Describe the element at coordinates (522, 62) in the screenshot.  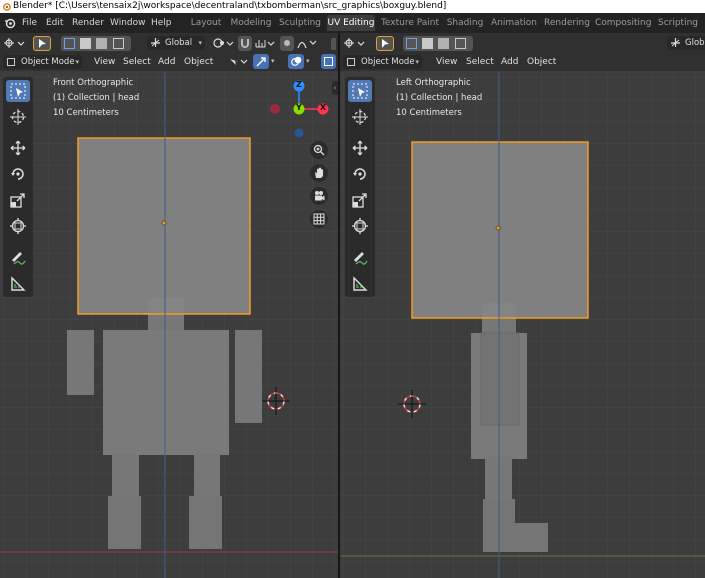
I see `right-viewport-header: Object Mode ▾ View Select Add Object` at that location.